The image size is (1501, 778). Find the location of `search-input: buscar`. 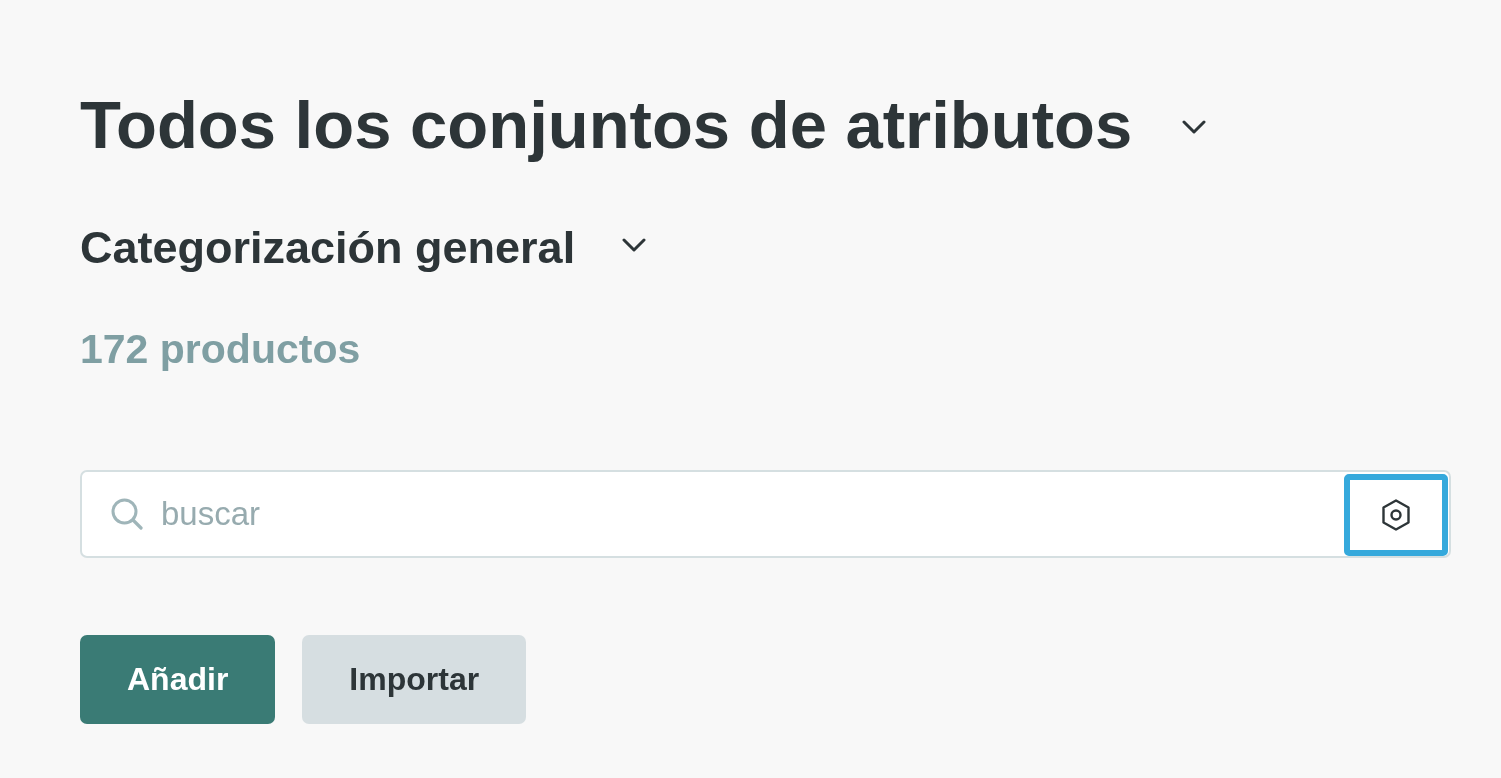

search-input: buscar is located at coordinates (746, 514).